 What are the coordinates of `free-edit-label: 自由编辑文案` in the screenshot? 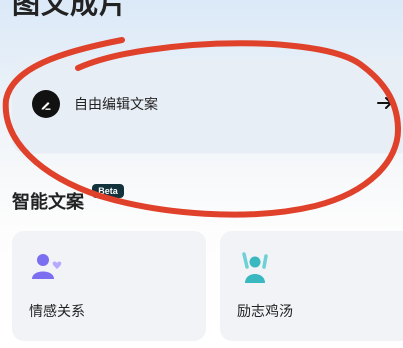 It's located at (116, 105).